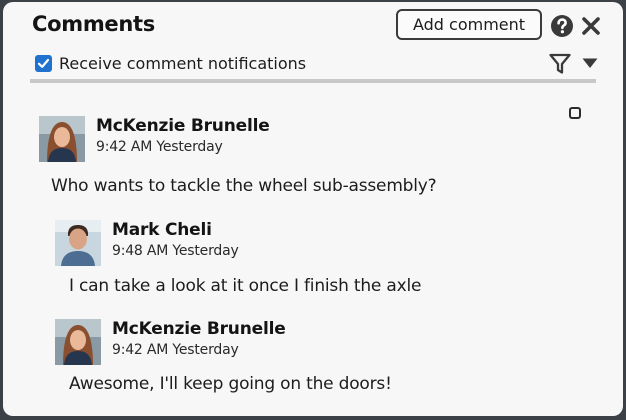  I want to click on checkmark-icon, so click(43, 63).